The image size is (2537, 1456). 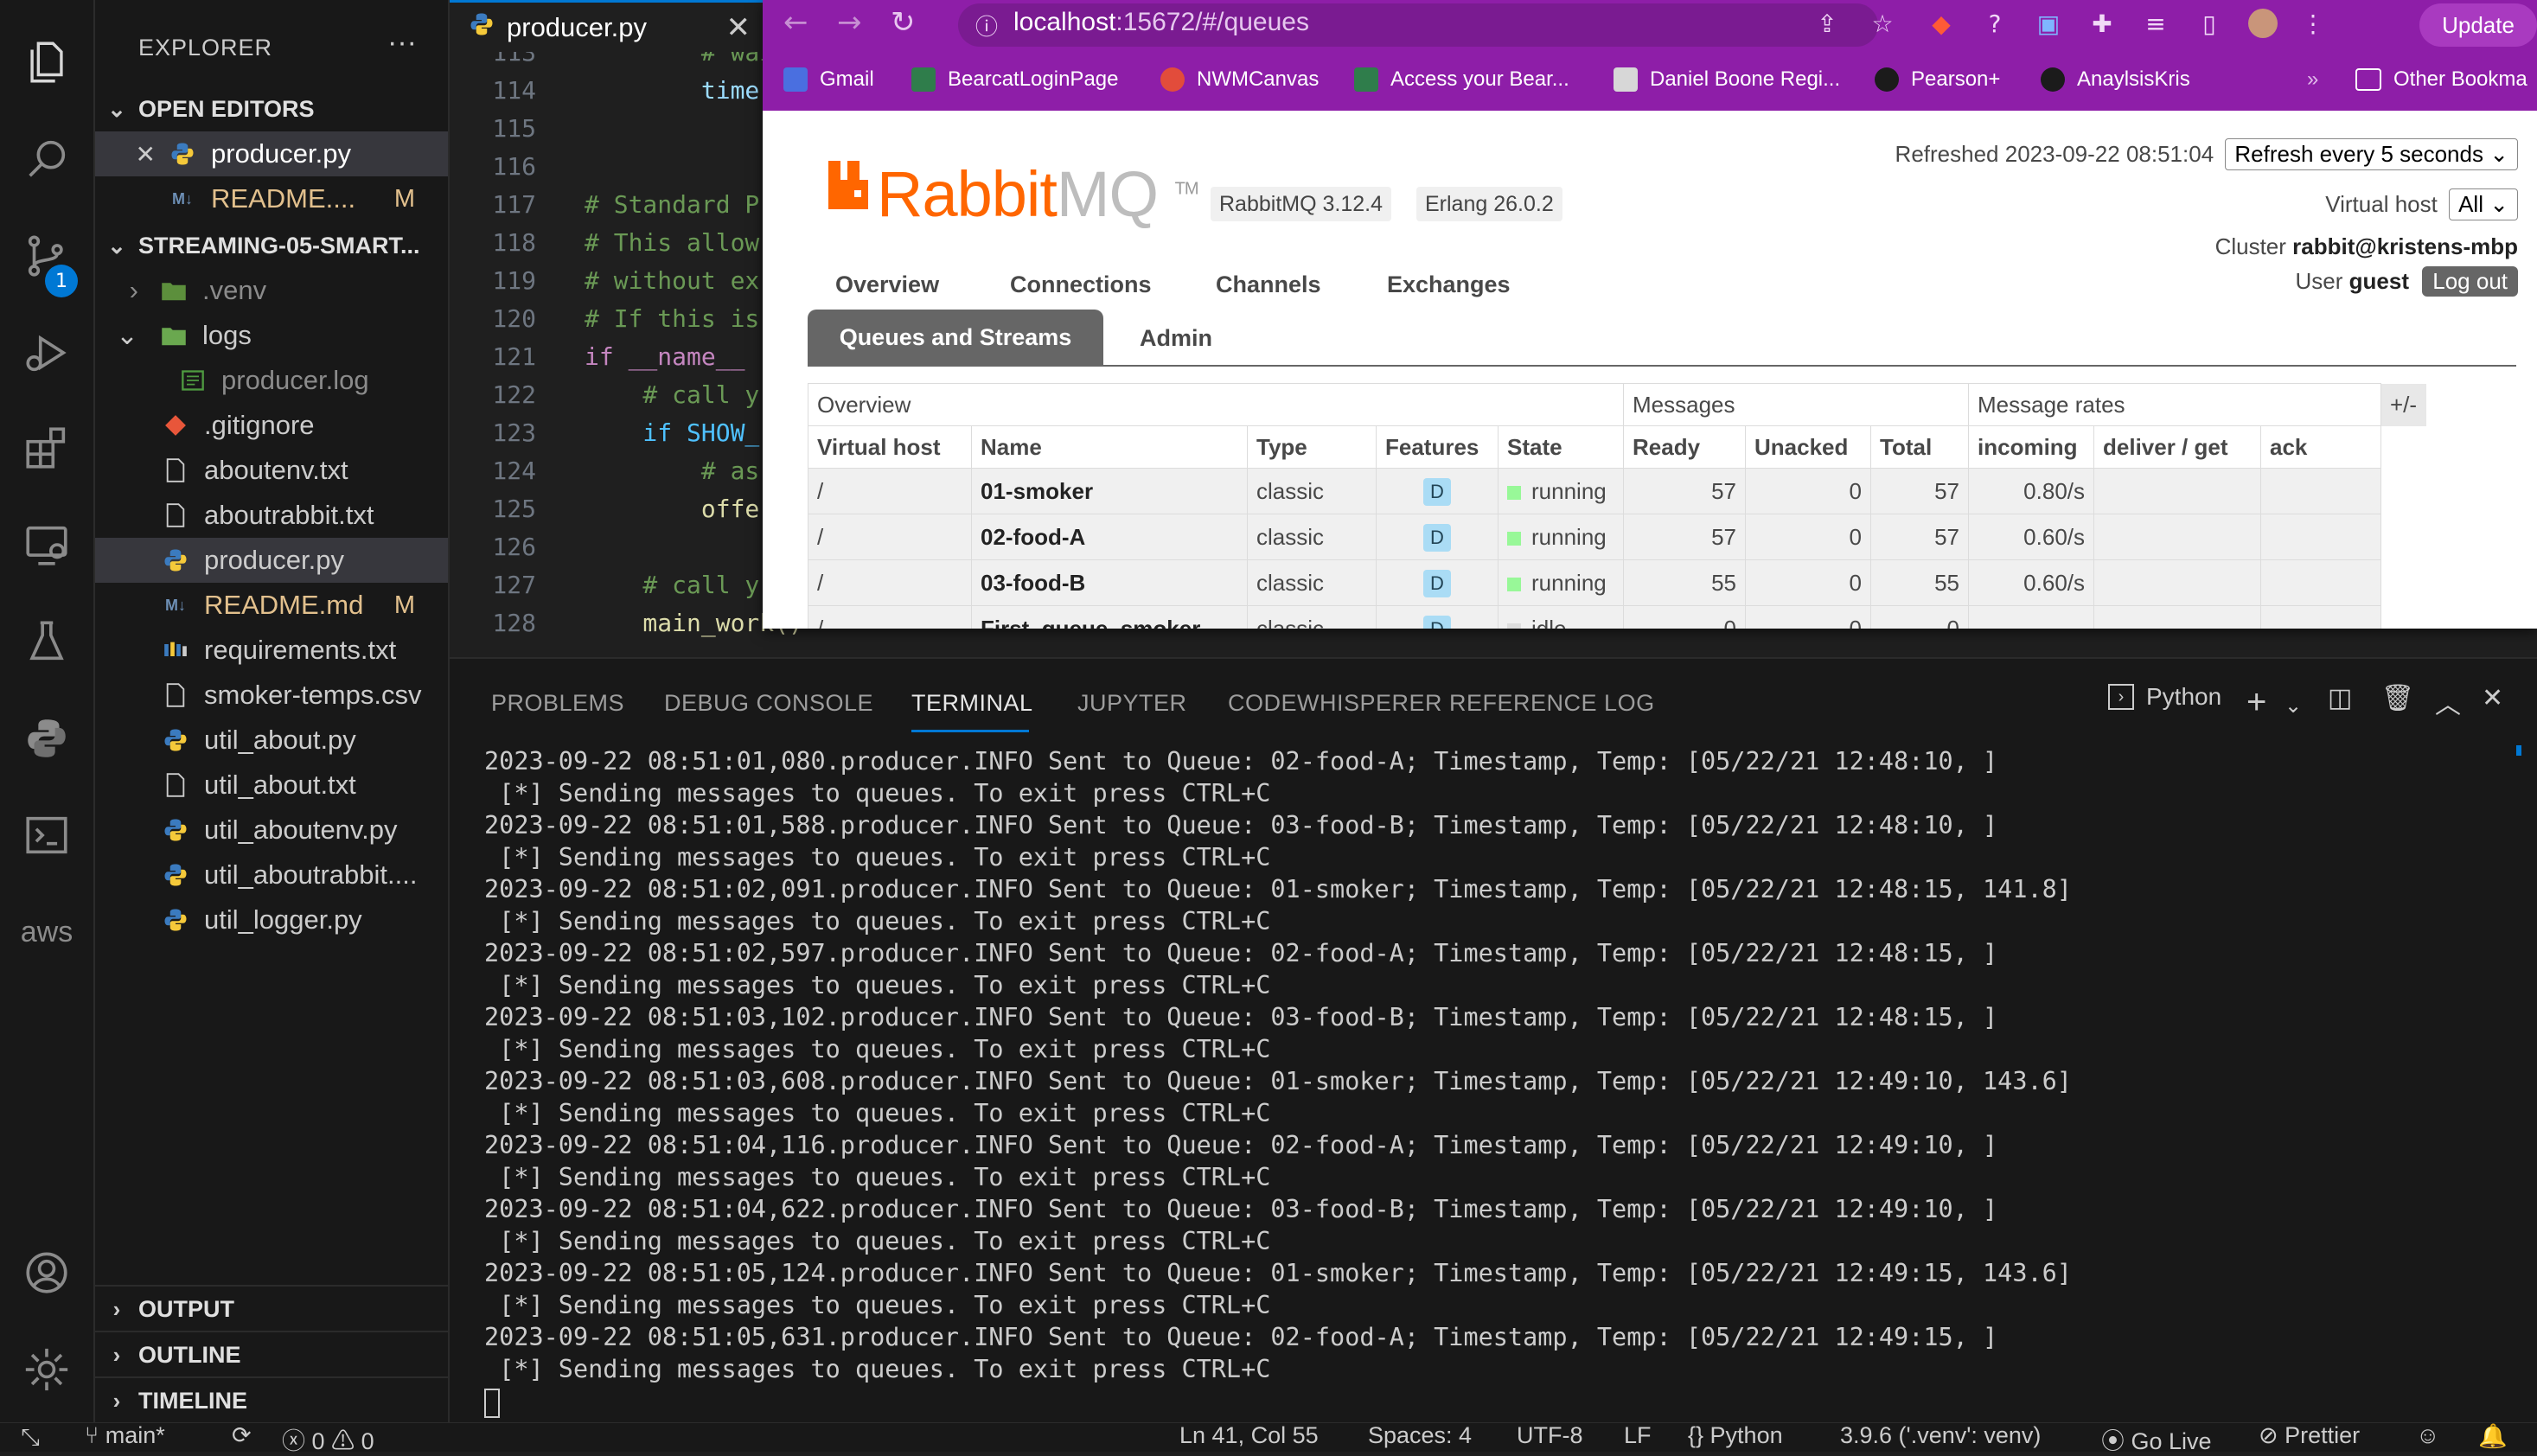 I want to click on outline-section: › OUTLINE, so click(x=271, y=1354).